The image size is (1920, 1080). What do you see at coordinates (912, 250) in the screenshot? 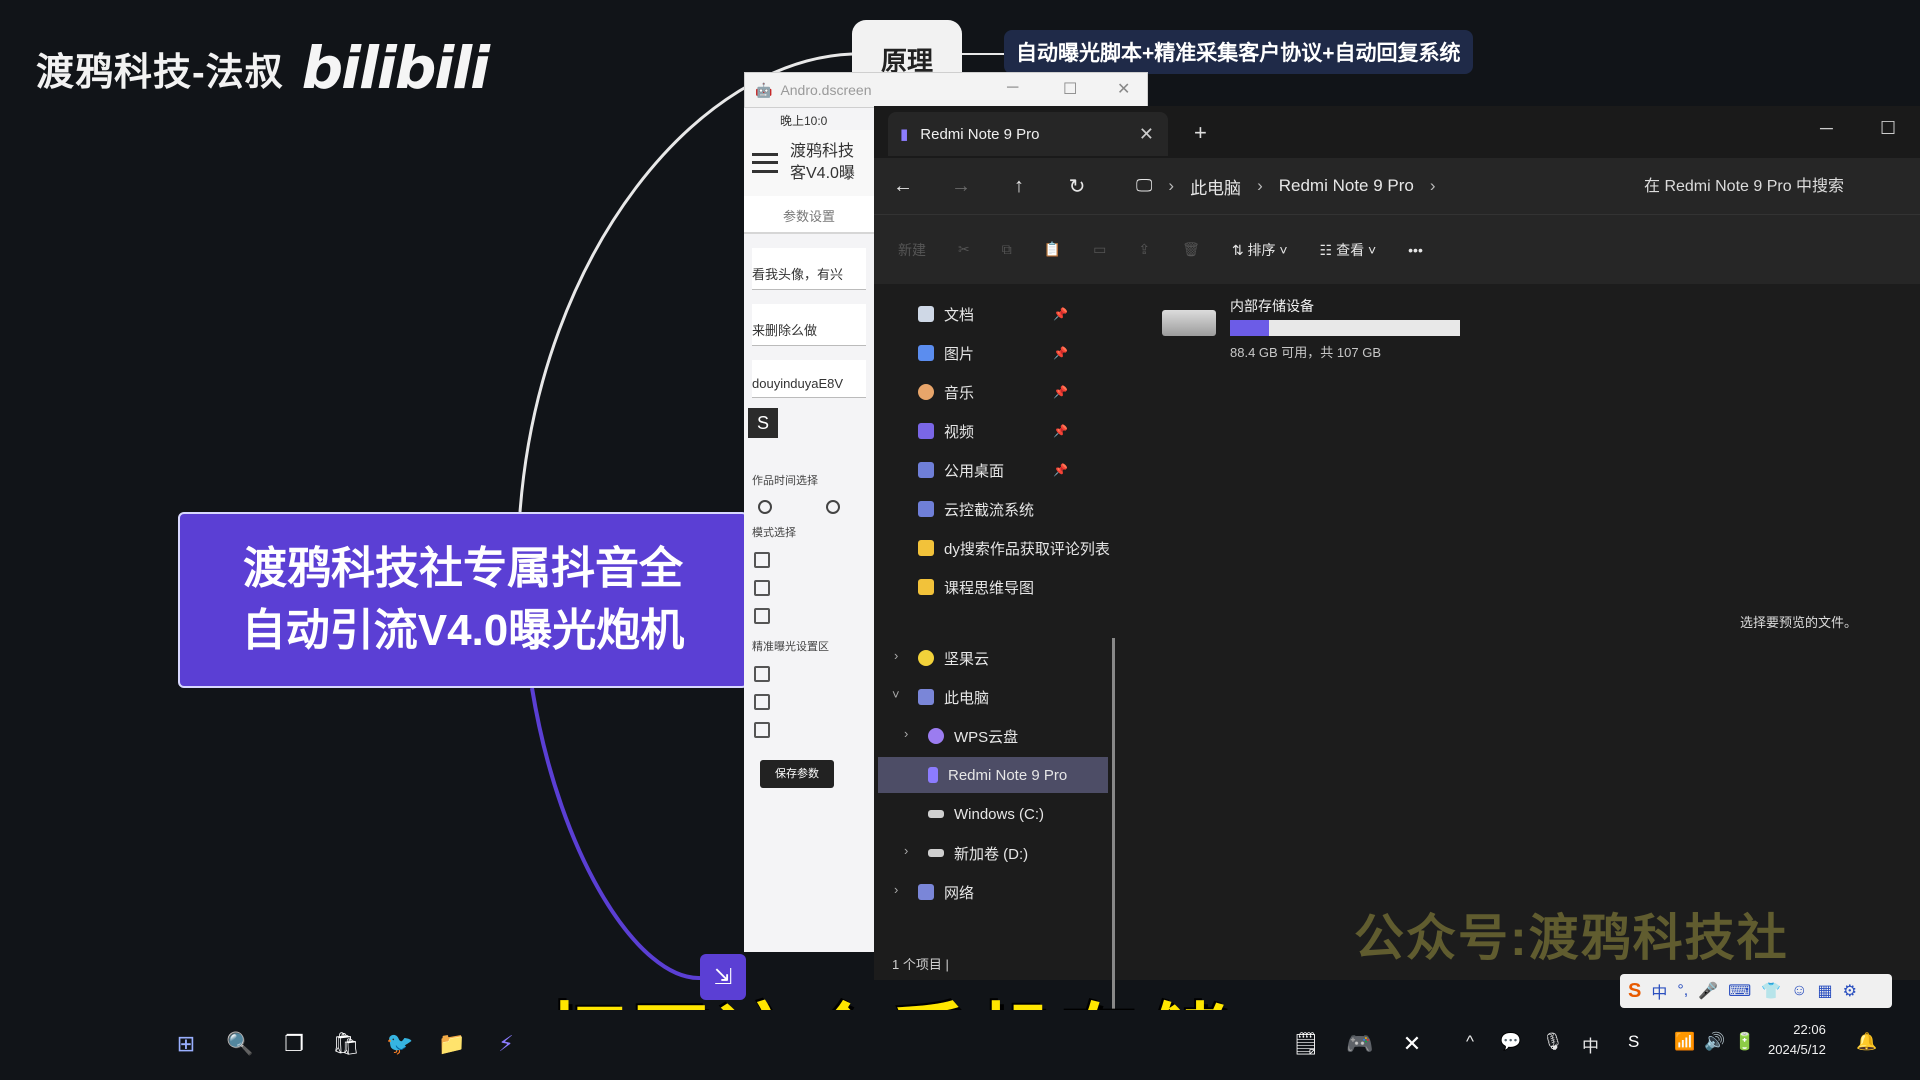
I see `new-button: 新建` at bounding box center [912, 250].